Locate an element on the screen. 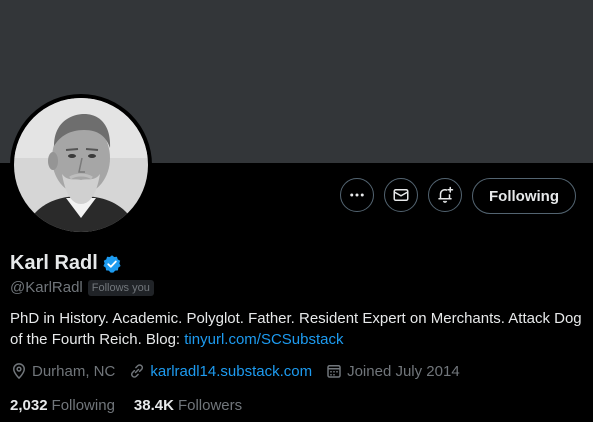 This screenshot has height=422, width=593. website-item: karlradl14.substack.com is located at coordinates (220, 371).